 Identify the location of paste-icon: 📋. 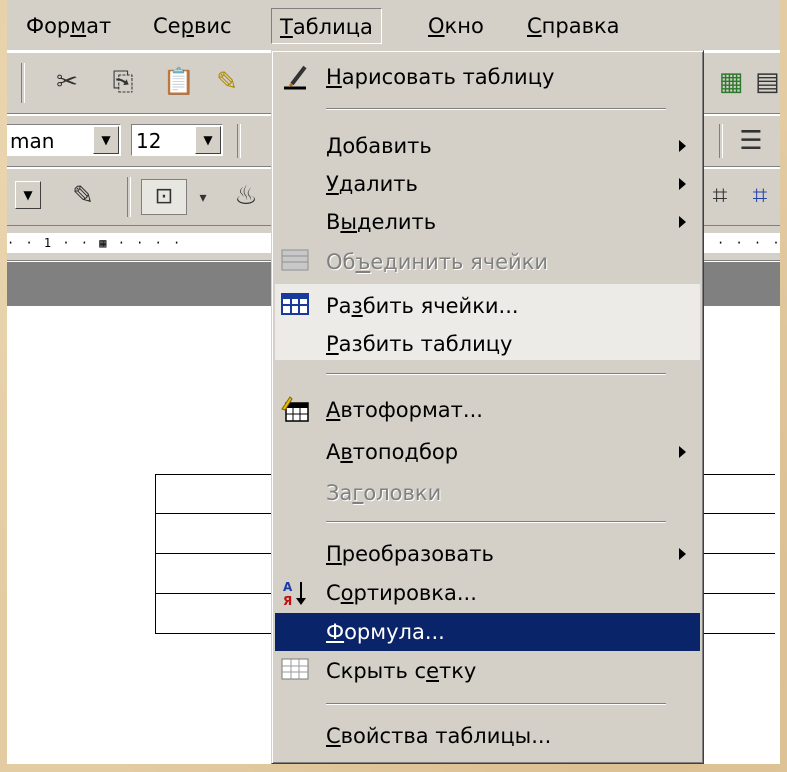
(179, 82).